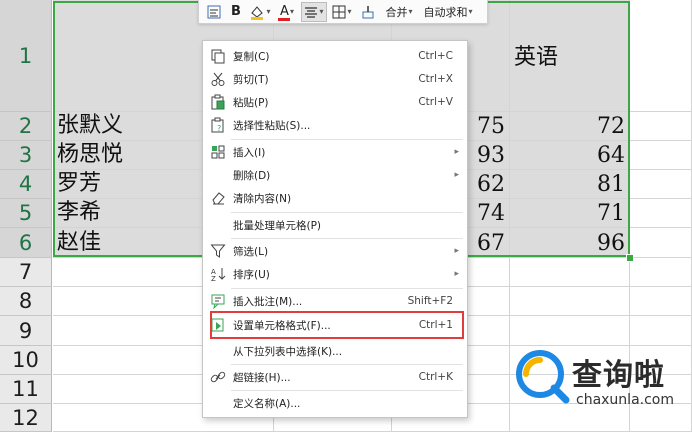 This screenshot has width=692, height=432. I want to click on menu-item-shortcut: Ctrl+V, so click(435, 102).